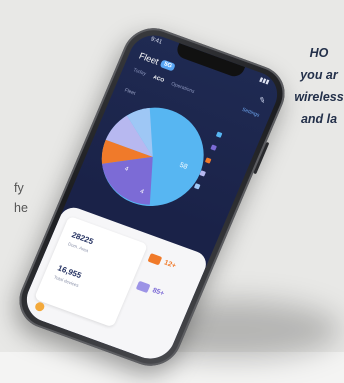 Image resolution: width=344 pixels, height=383 pixels. Describe the element at coordinates (157, 62) in the screenshot. I see `app-title: Fleet 5G` at that location.